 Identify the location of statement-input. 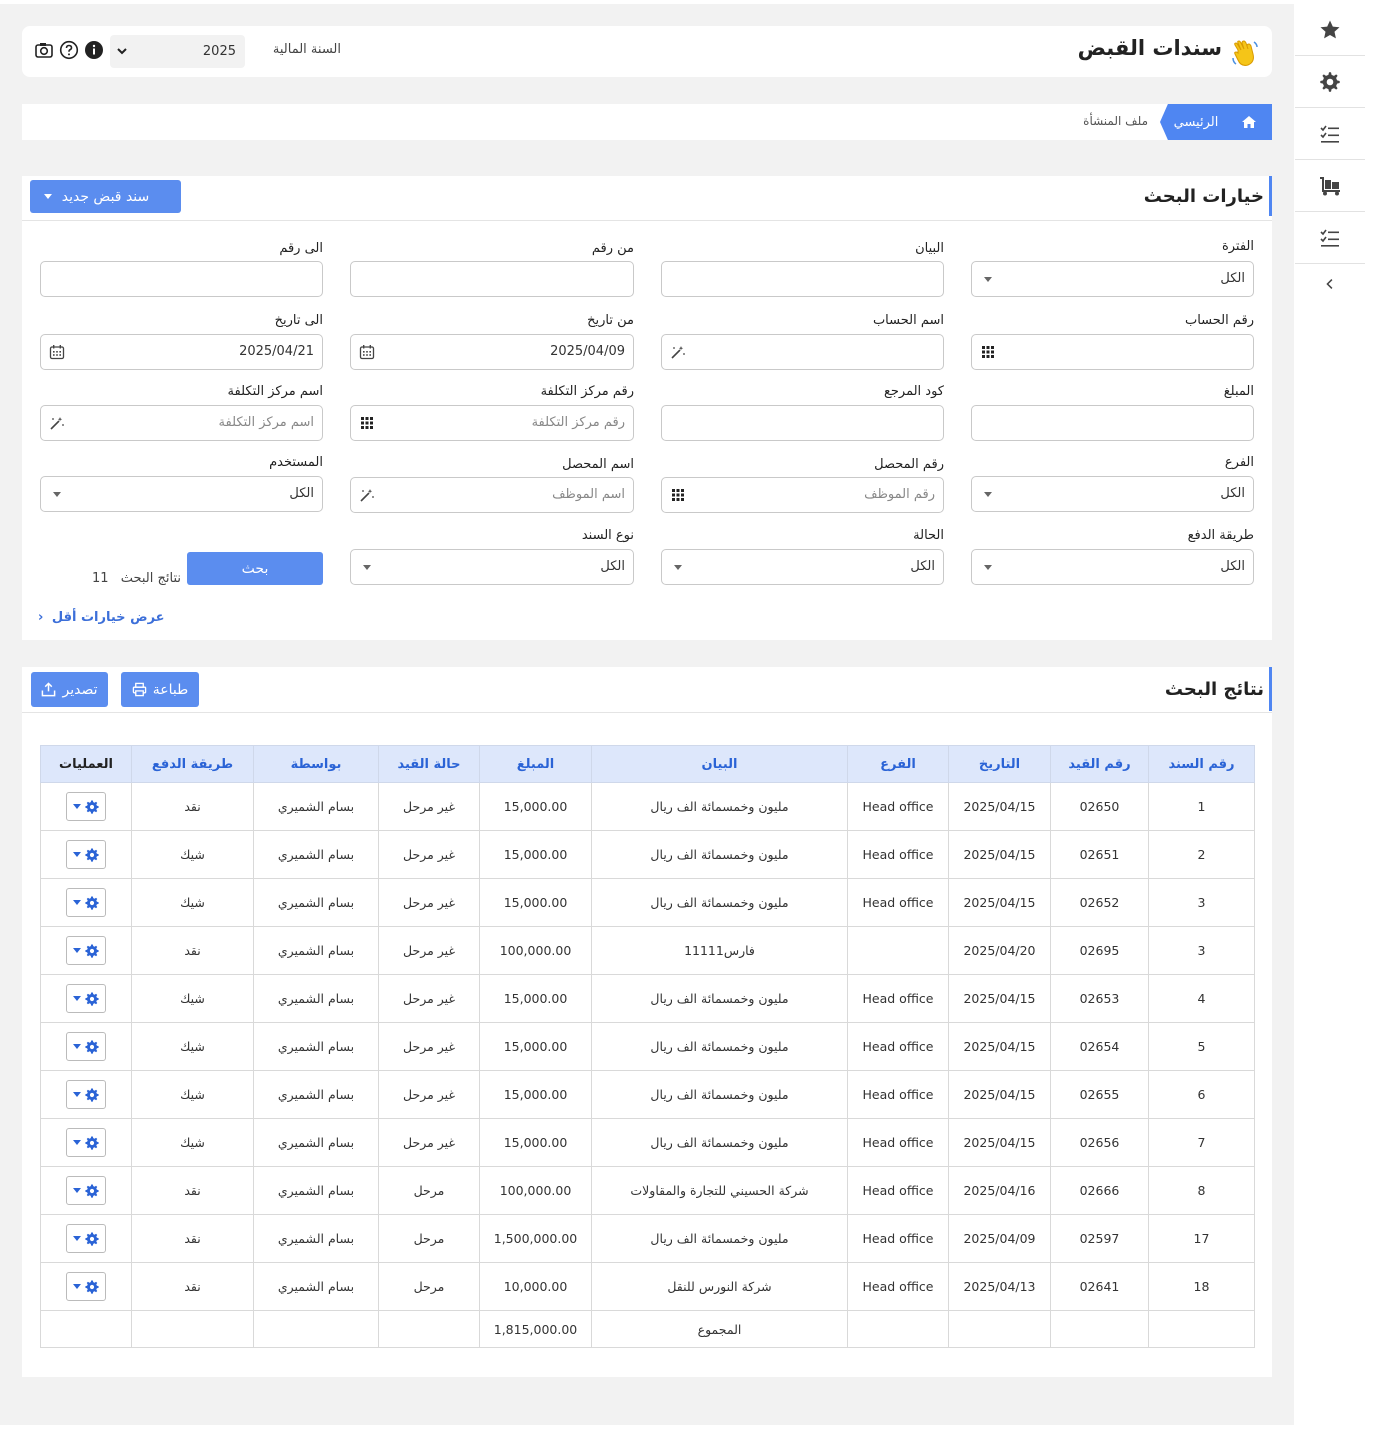
(802, 279).